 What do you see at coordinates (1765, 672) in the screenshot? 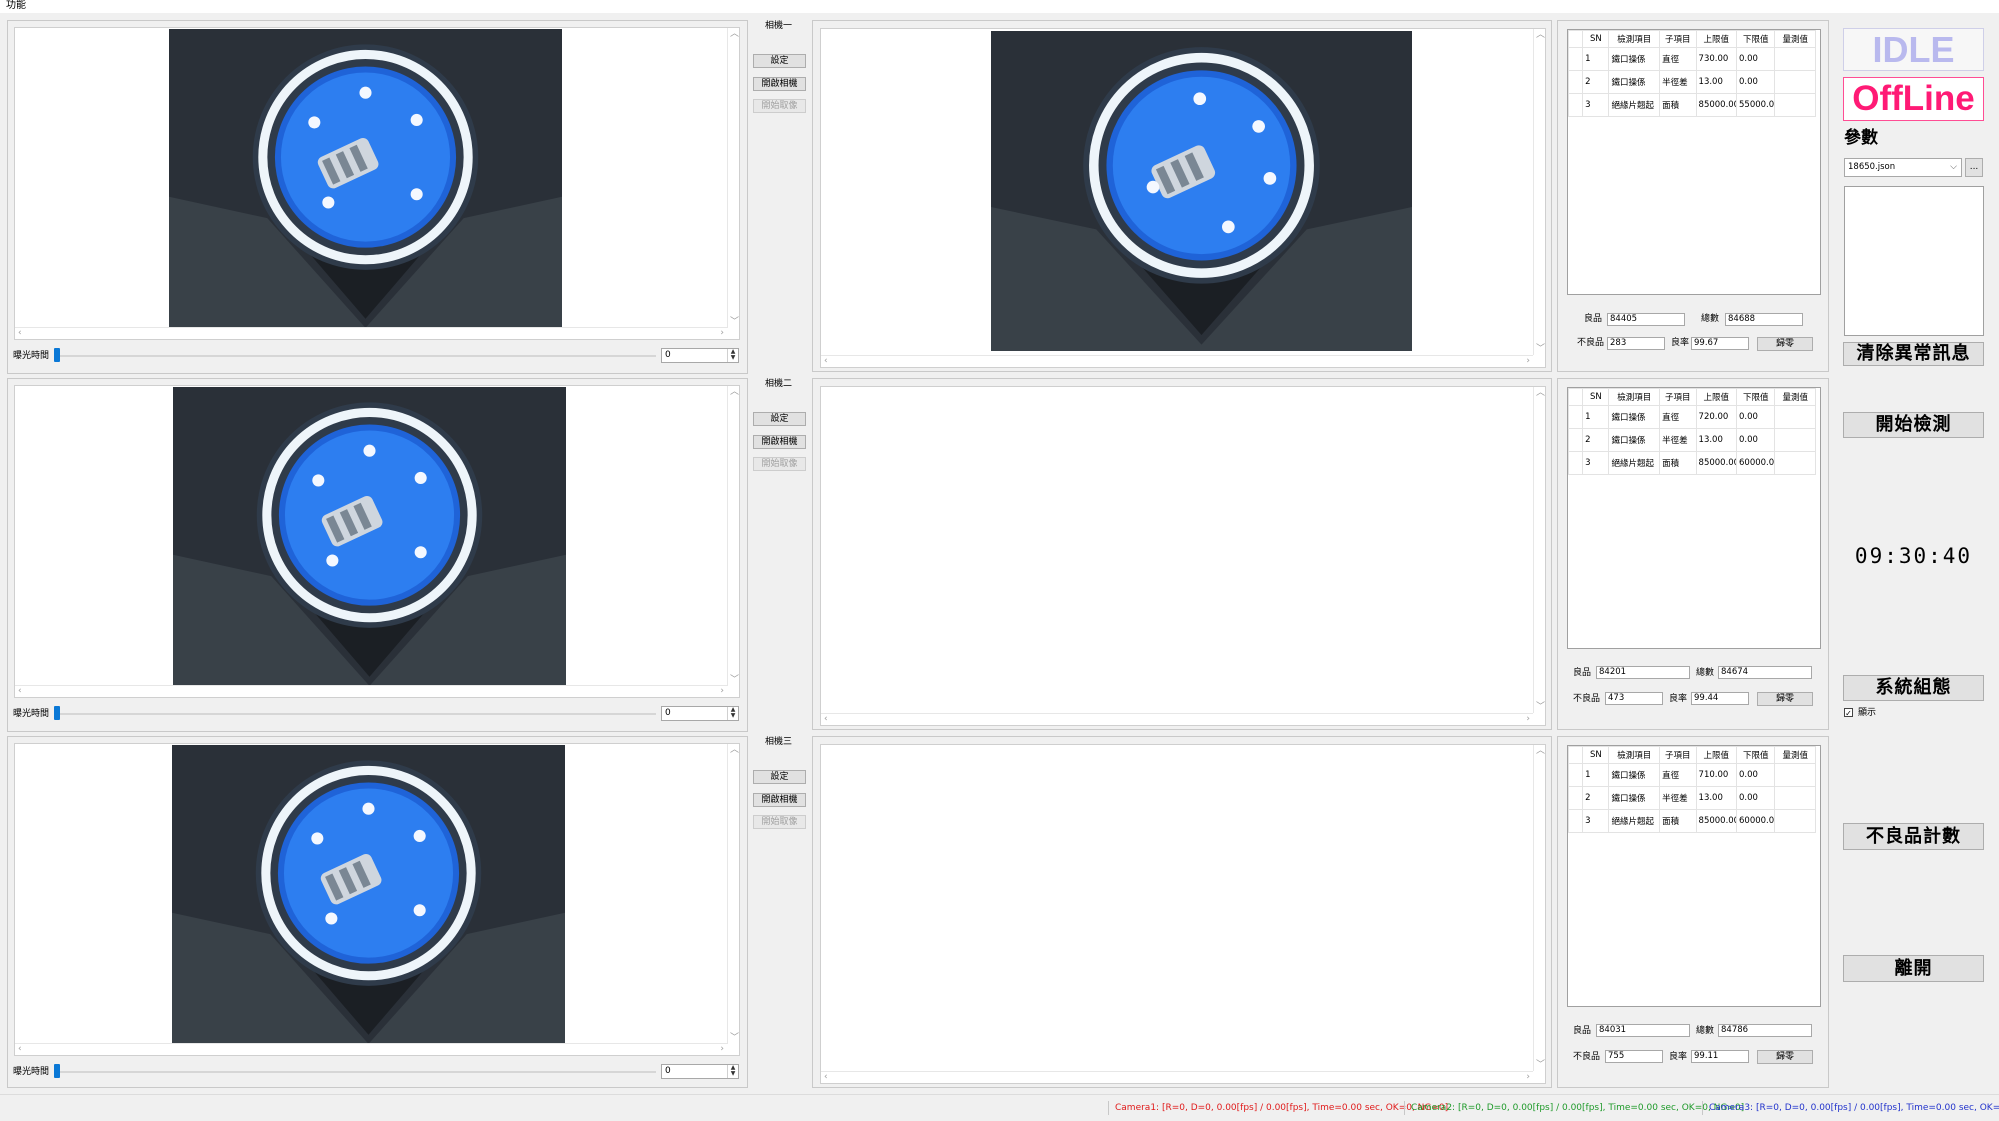
I see `camera2-total-field: 84674` at bounding box center [1765, 672].